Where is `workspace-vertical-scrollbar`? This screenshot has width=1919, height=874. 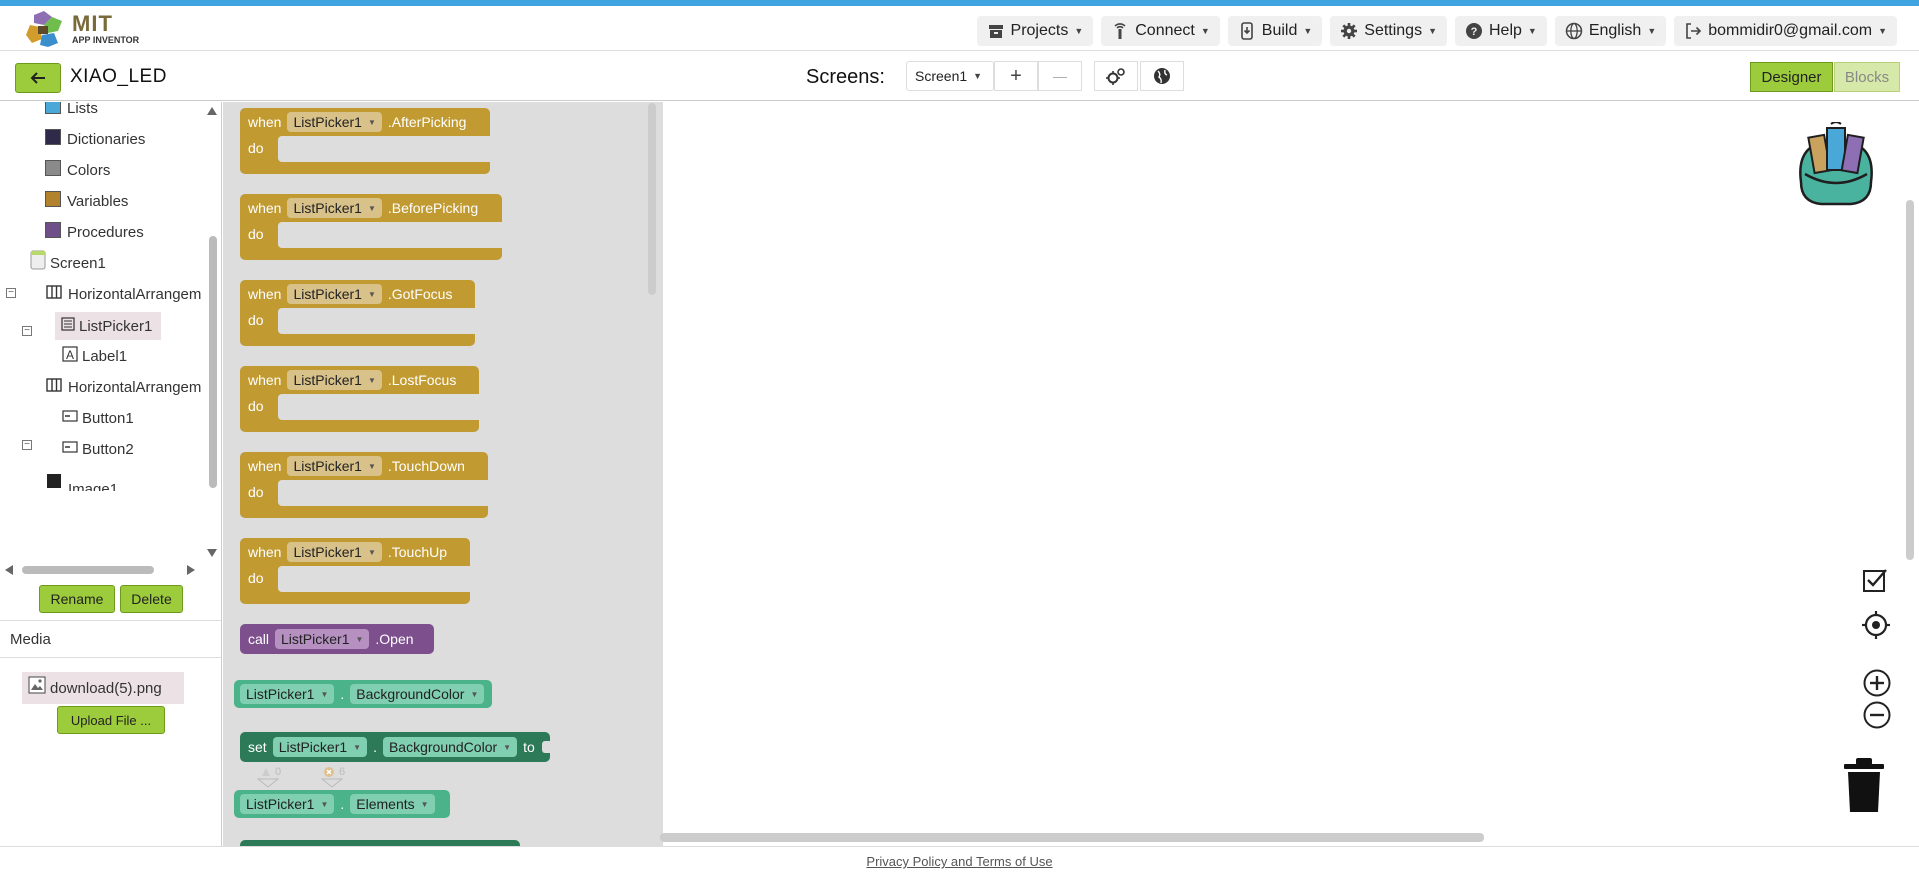
workspace-vertical-scrollbar is located at coordinates (1910, 380).